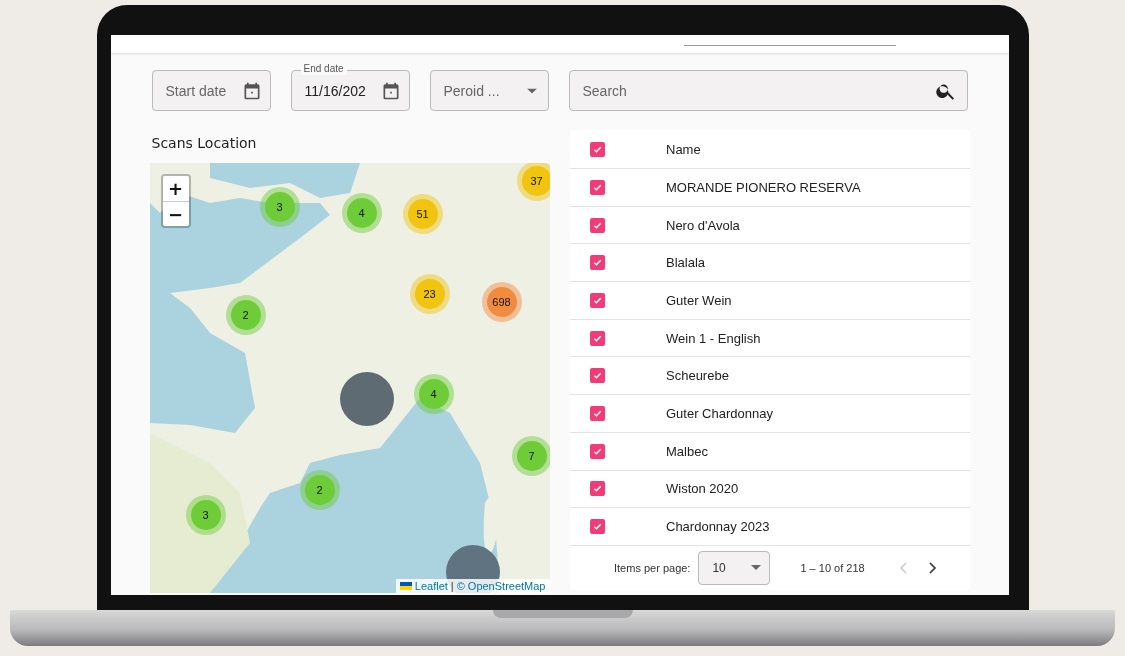 The height and width of the screenshot is (656, 1125). Describe the element at coordinates (932, 567) in the screenshot. I see `next-page-icon` at that location.